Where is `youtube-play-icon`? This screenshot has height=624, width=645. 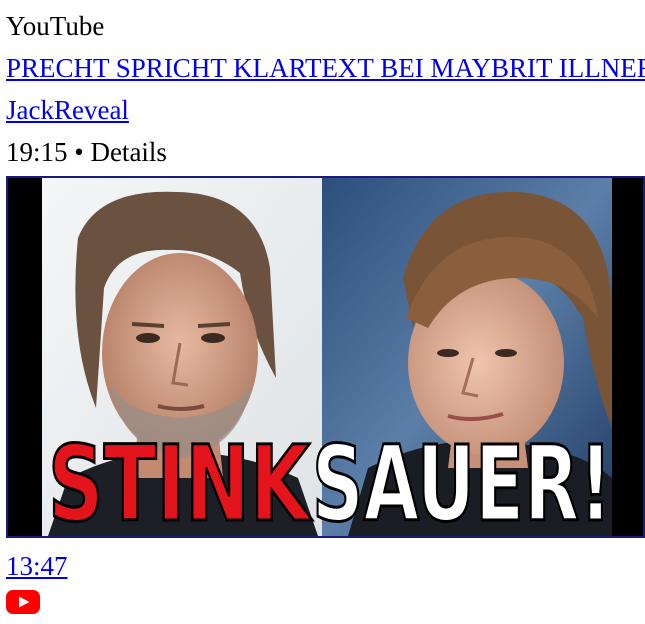 youtube-play-icon is located at coordinates (23, 602).